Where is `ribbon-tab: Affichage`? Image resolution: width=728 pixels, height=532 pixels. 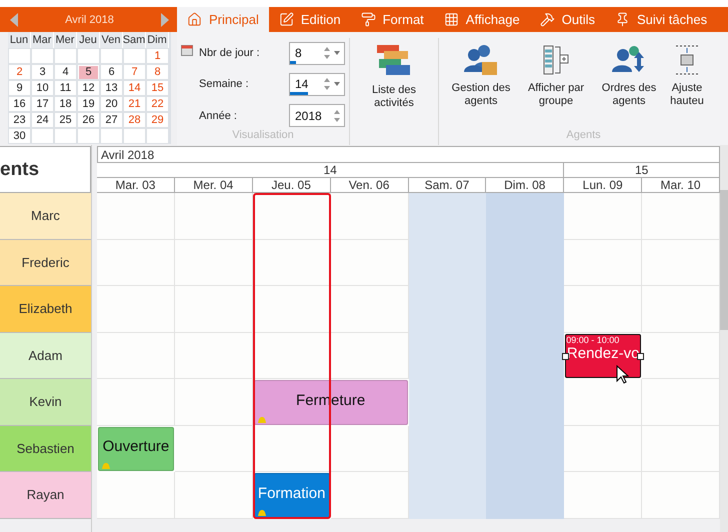 ribbon-tab: Affichage is located at coordinates (482, 19).